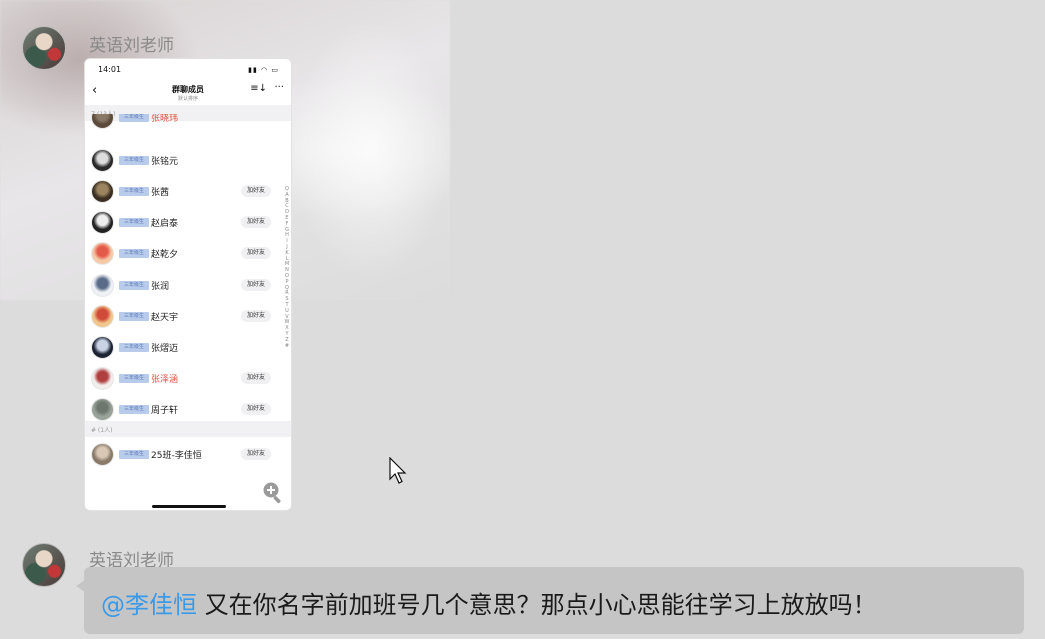 The width and height of the screenshot is (1045, 639). I want to click on member-row: 三年级生 张润 加好友, so click(178, 285).